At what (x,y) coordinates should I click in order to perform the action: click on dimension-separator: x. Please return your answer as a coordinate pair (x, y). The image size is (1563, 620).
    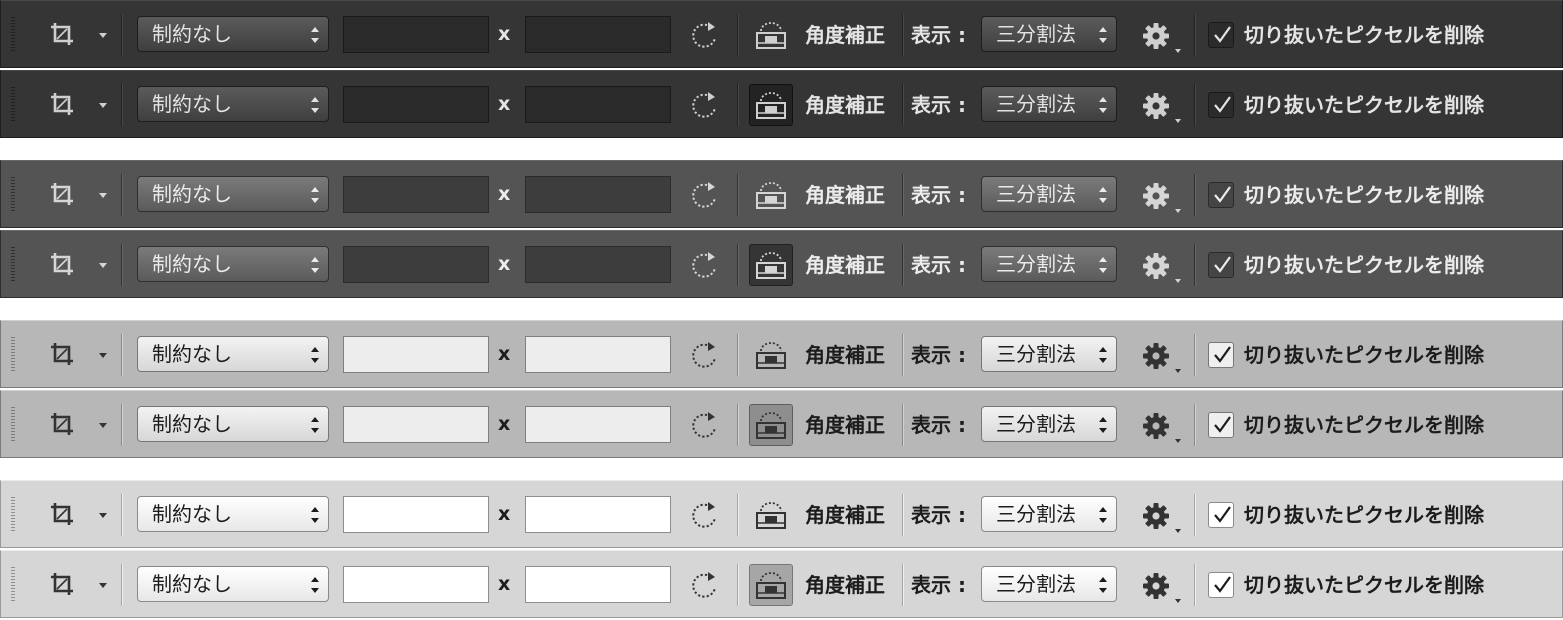
    Looking at the image, I should click on (504, 104).